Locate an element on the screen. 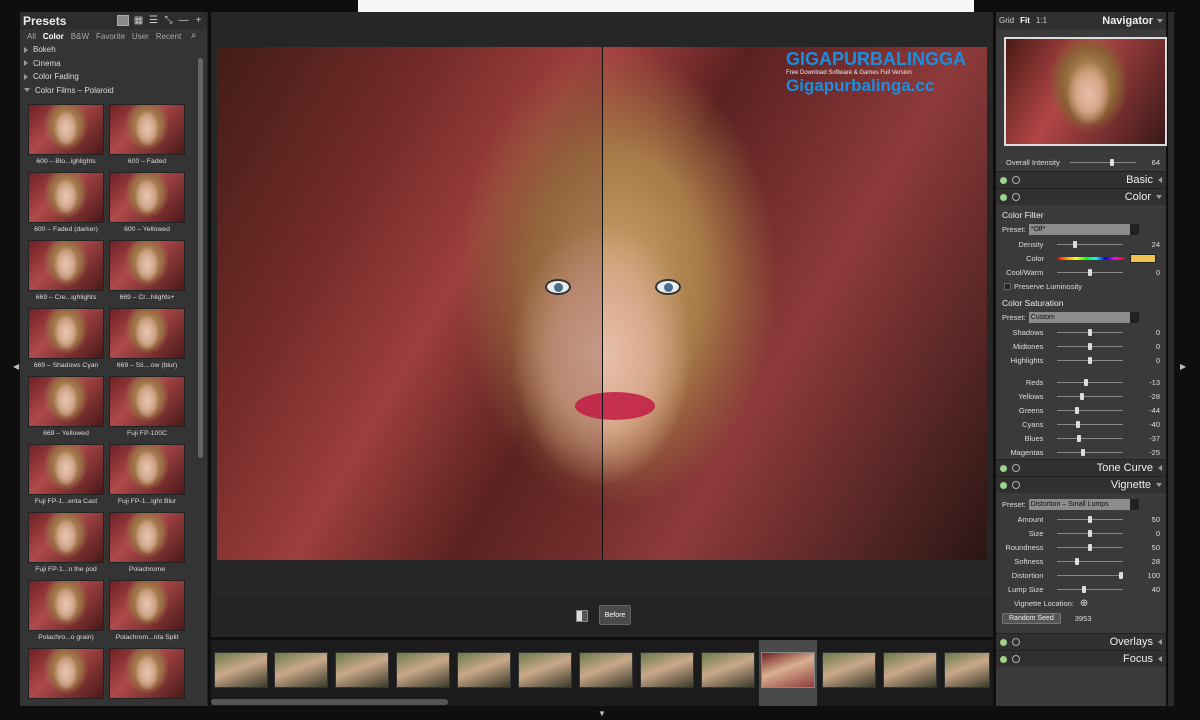 The height and width of the screenshot is (720, 1200). section-overlays: Overlays is located at coordinates (1081, 641).